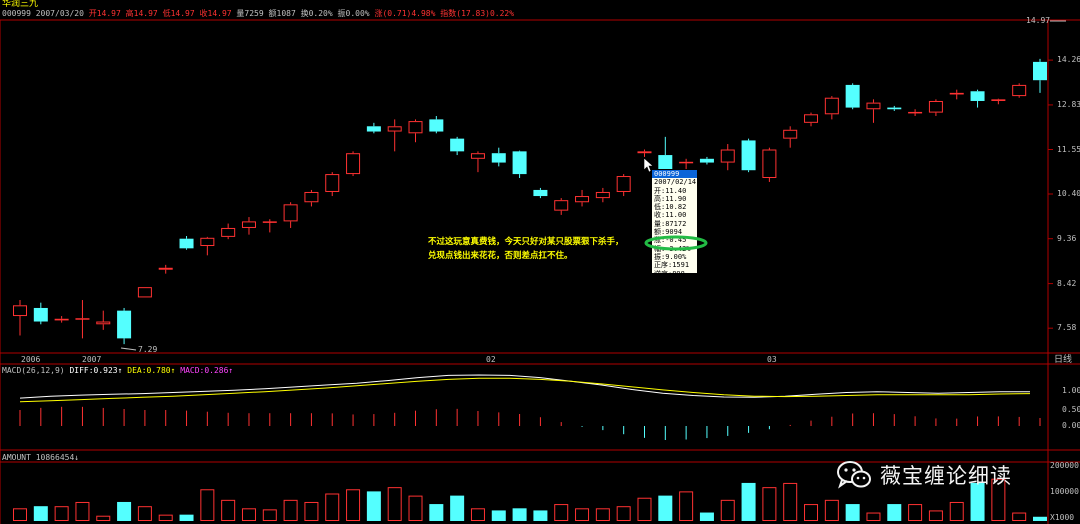 Image resolution: width=1080 pixels, height=524 pixels. I want to click on wechat-watermark: 薇宝缠论细读, so click(924, 475).